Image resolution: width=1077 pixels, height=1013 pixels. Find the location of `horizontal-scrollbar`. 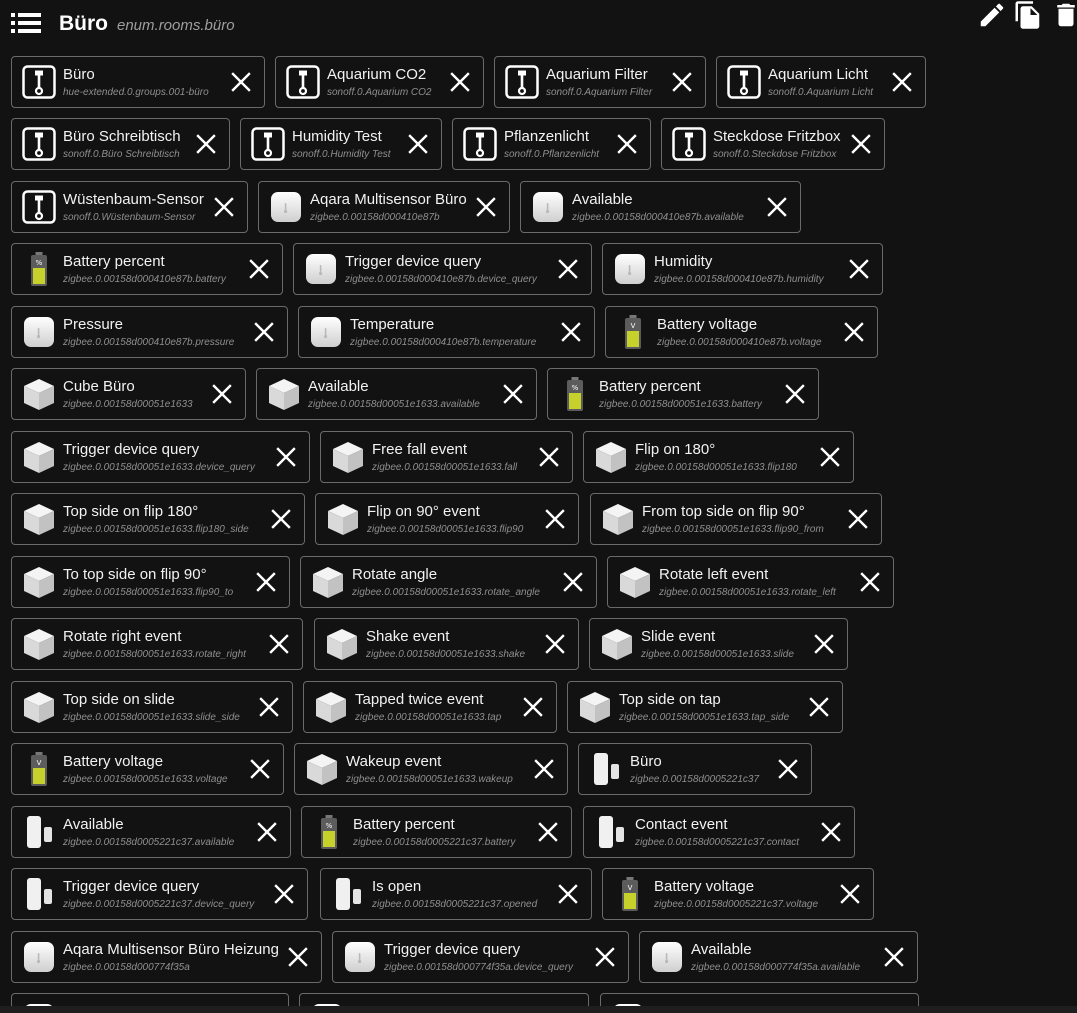

horizontal-scrollbar is located at coordinates (538, 1009).